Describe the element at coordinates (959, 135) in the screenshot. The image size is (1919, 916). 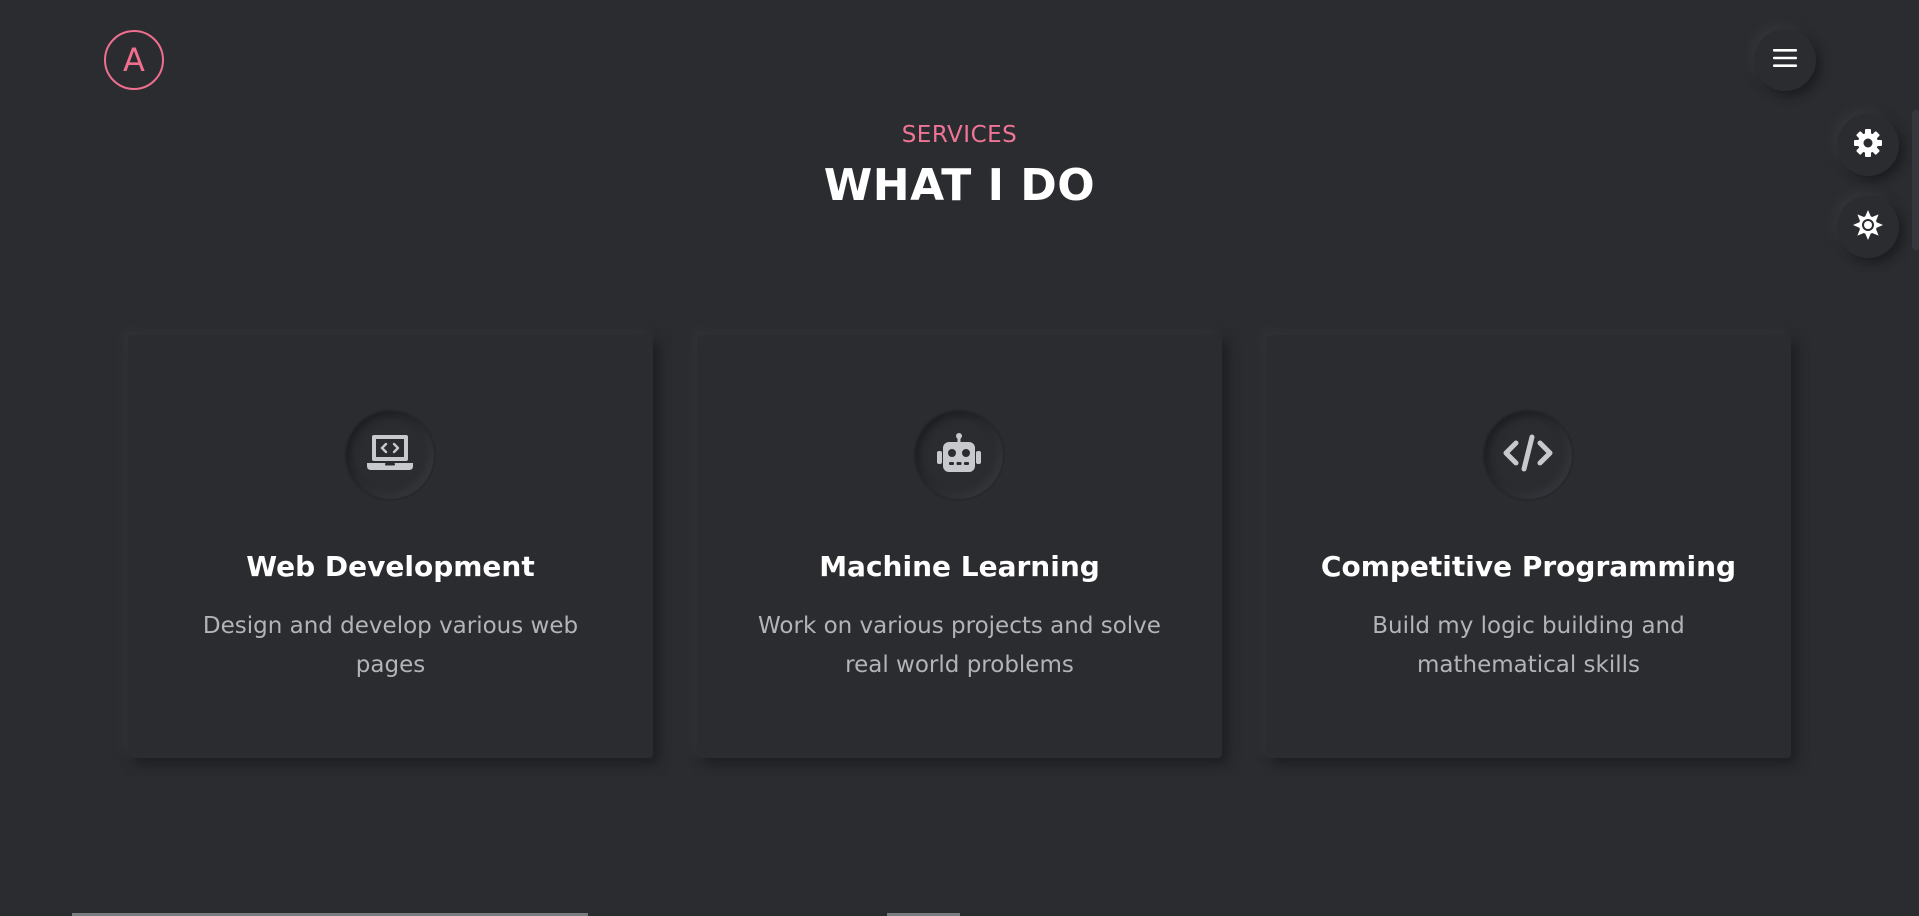
I see `section-eyebrow: SERVICES` at that location.